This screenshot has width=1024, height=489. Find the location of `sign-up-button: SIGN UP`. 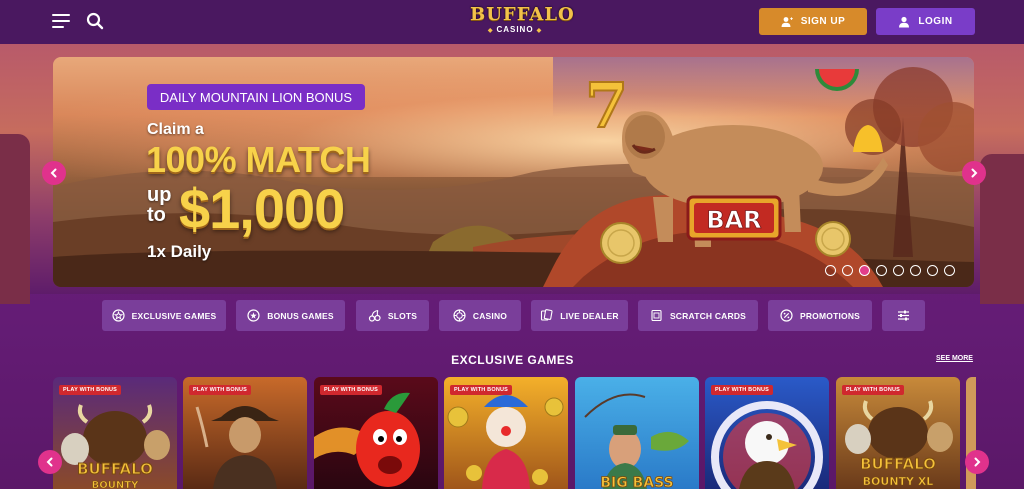

sign-up-button: SIGN UP is located at coordinates (813, 21).